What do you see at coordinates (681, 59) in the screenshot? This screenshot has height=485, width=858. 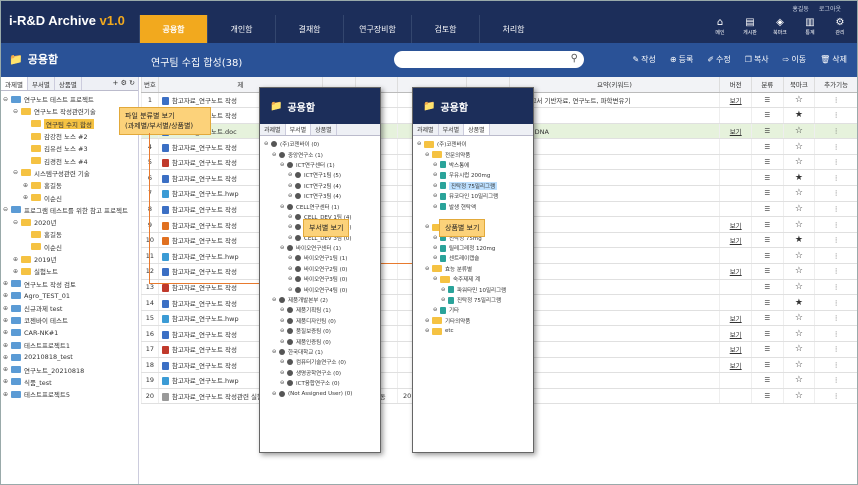 I see `toolbar-1-button: ⊕ 등록` at bounding box center [681, 59].